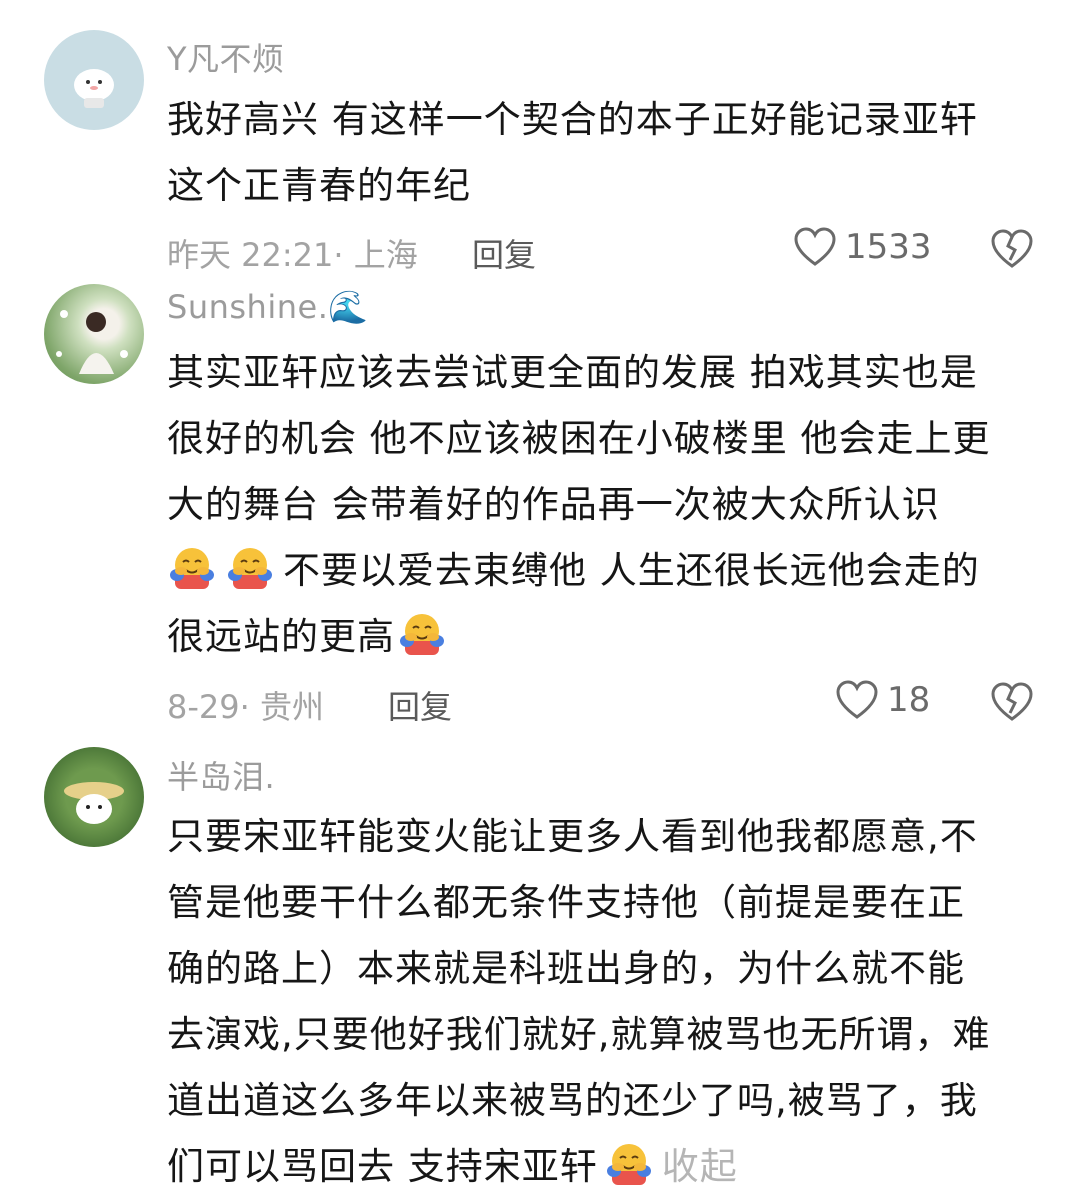  I want to click on comment-line-text: 很远站的更高, so click(281, 636).